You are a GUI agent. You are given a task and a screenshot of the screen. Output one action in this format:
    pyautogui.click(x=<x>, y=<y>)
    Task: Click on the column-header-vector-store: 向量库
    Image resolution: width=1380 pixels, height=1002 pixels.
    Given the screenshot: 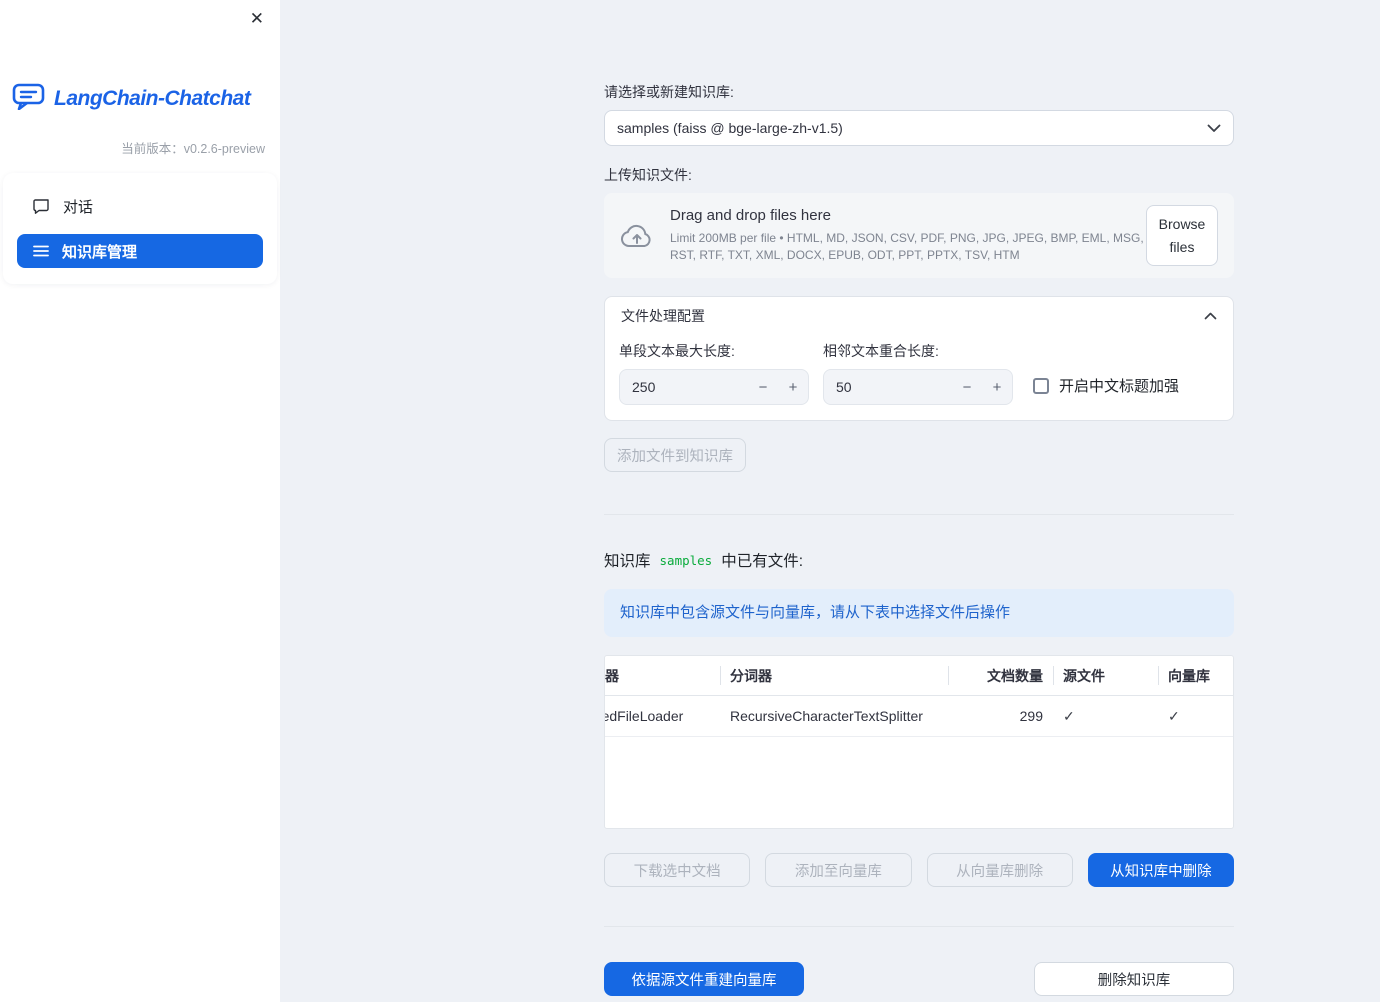 What is the action you would take?
    pyautogui.click(x=1195, y=675)
    